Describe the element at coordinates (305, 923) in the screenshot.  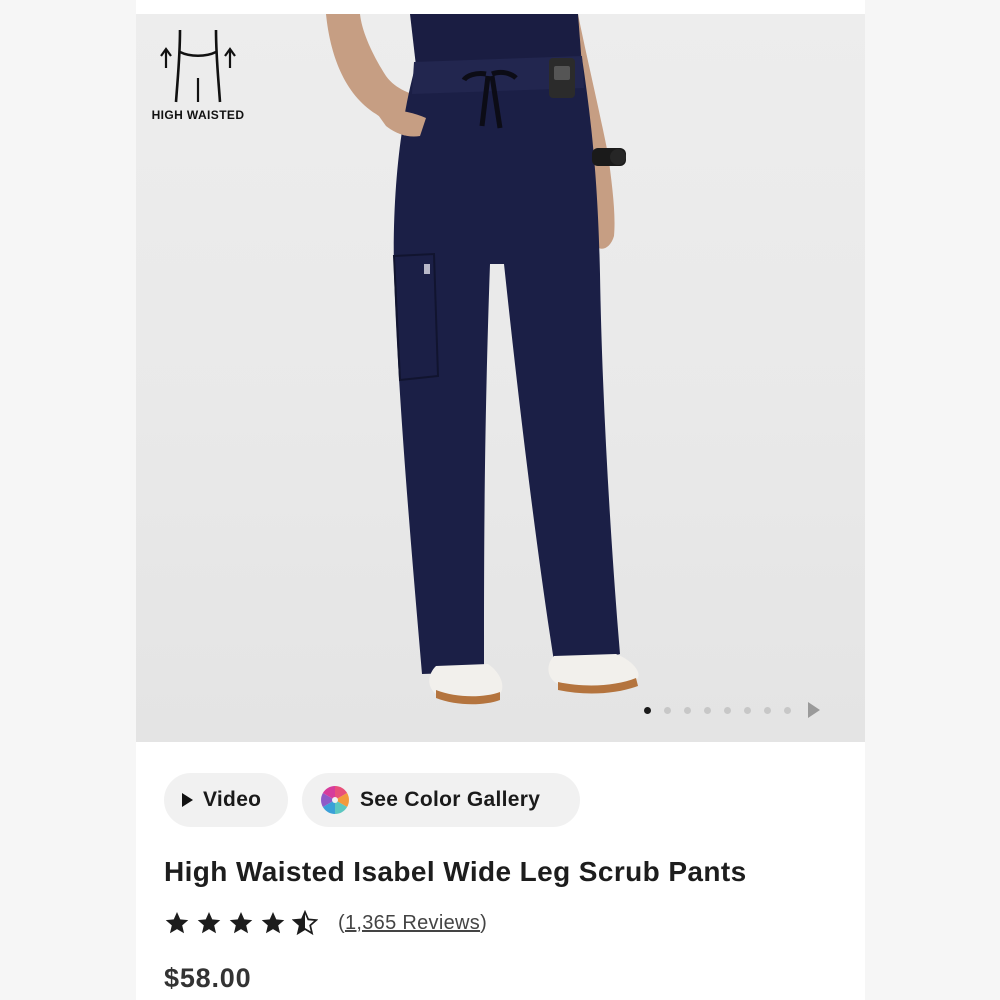
I see `star-half-icon` at that location.